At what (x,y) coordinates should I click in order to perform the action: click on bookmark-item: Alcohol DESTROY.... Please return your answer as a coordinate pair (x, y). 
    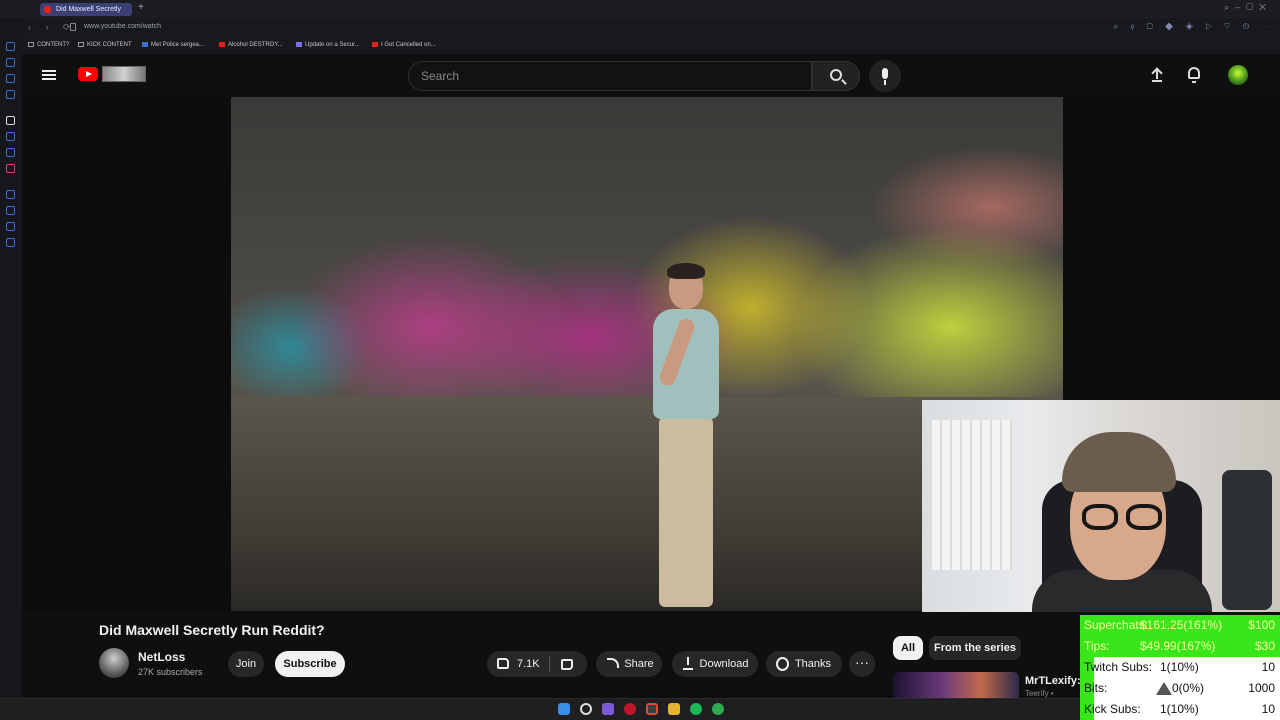
    Looking at the image, I should click on (251, 45).